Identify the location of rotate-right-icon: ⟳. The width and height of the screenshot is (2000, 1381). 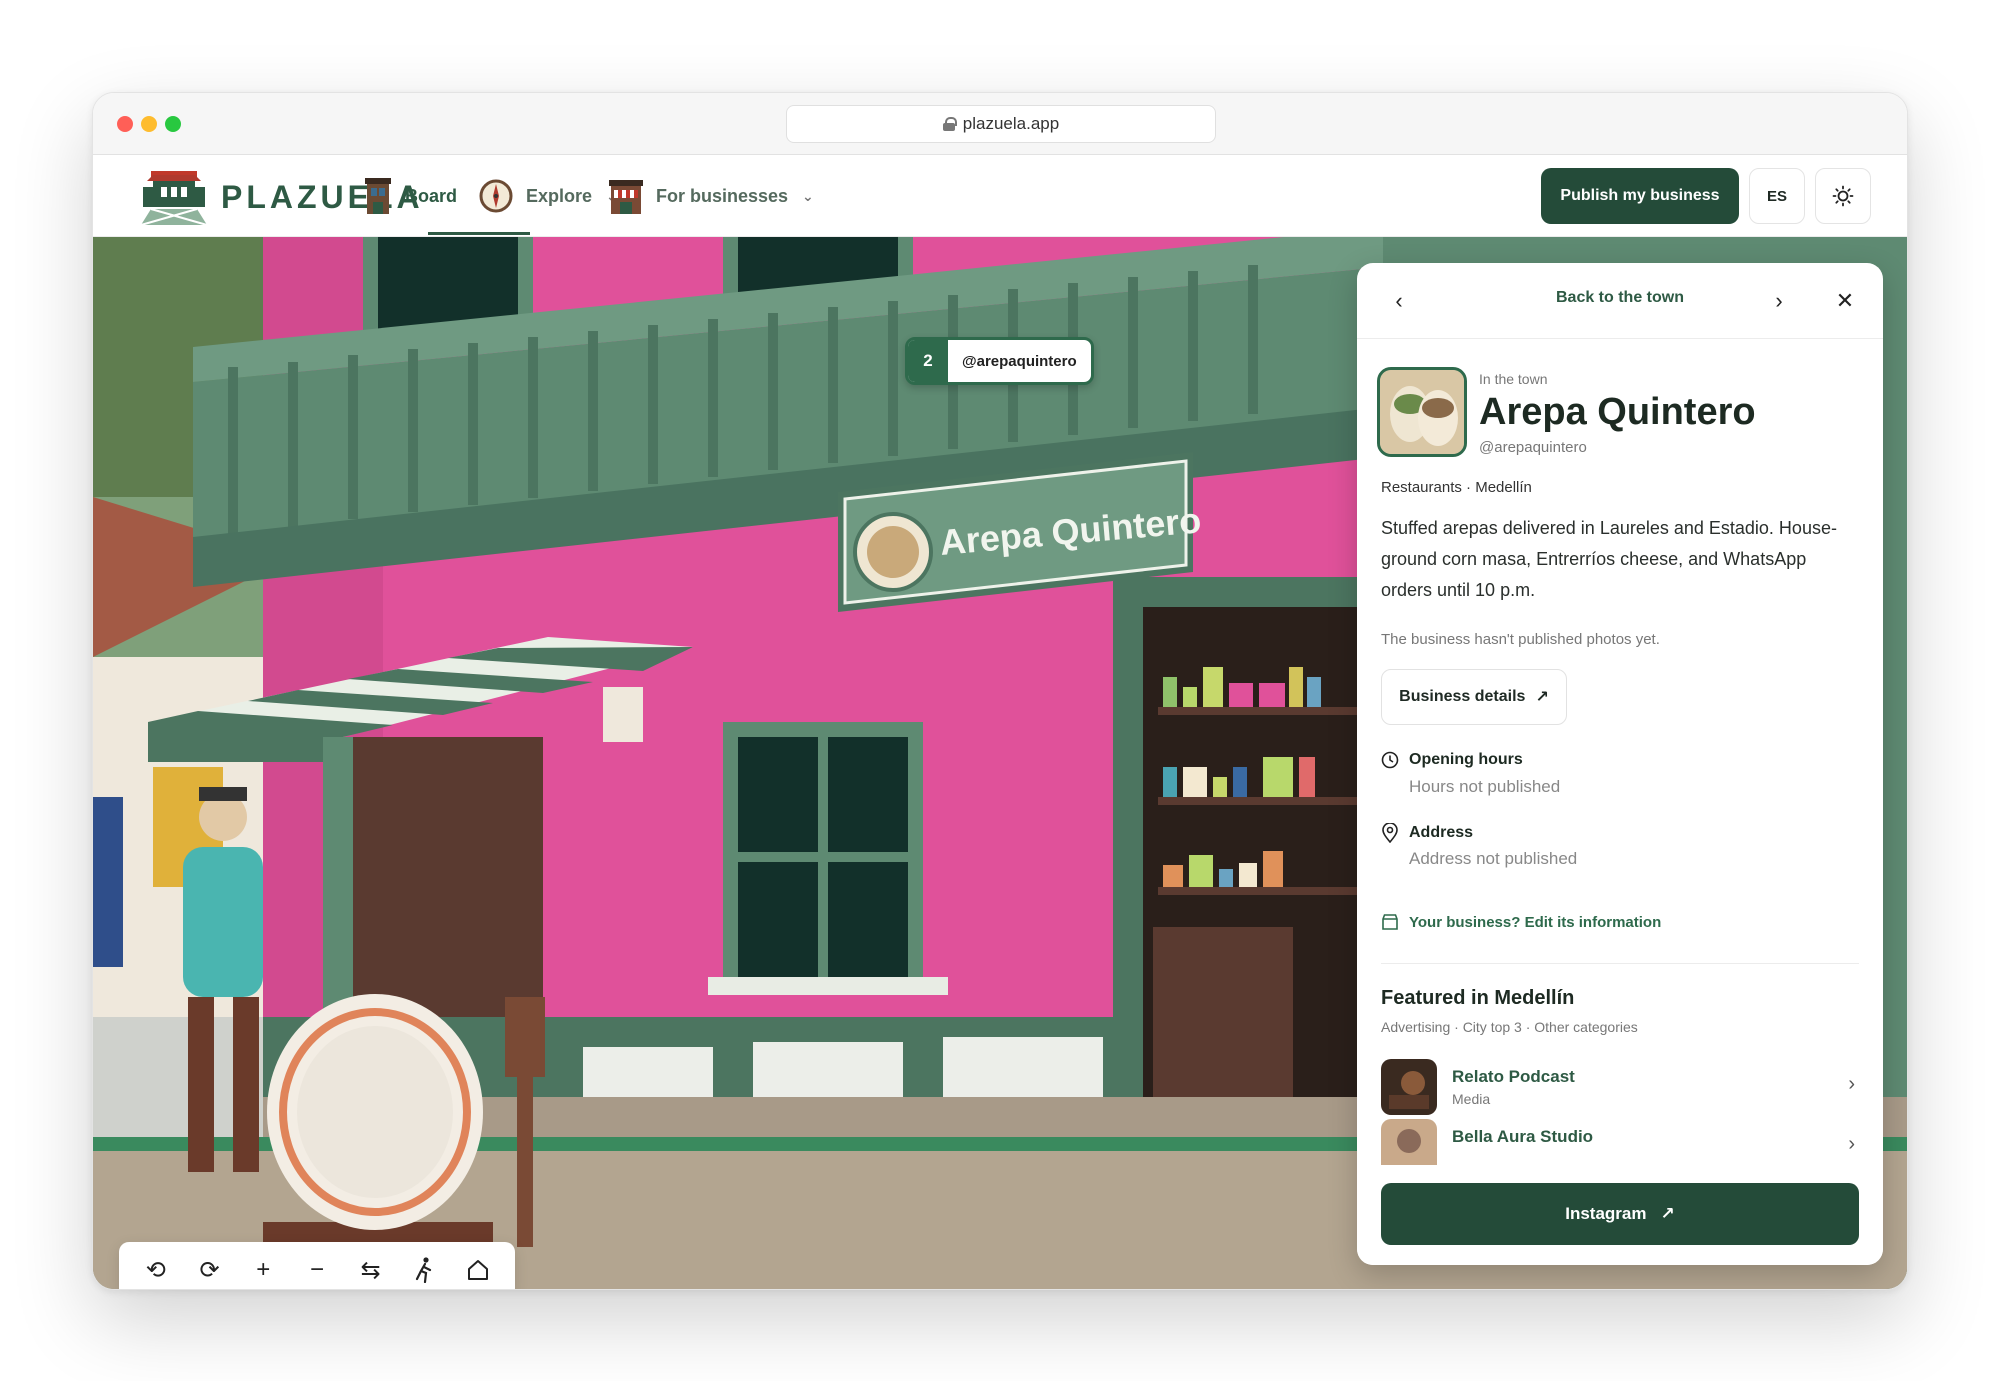
(210, 1269).